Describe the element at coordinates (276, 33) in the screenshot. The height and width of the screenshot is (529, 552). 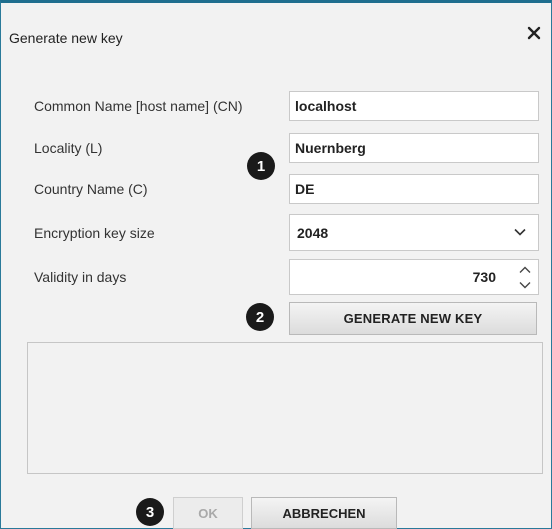
I see `dialog-titlebar: Generate new key` at that location.